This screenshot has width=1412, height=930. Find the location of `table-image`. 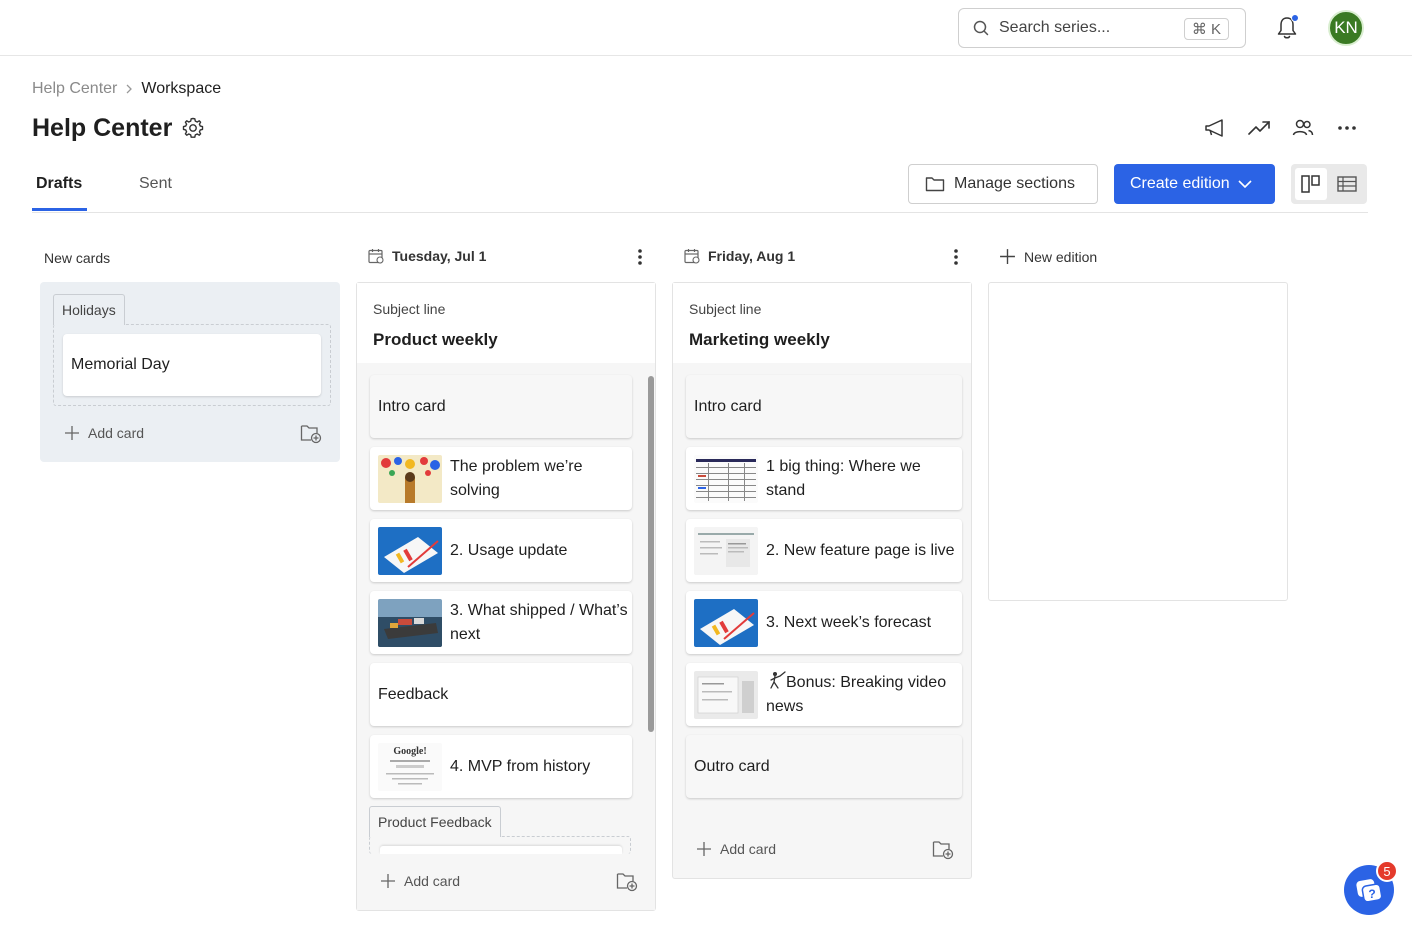

table-image is located at coordinates (726, 478).